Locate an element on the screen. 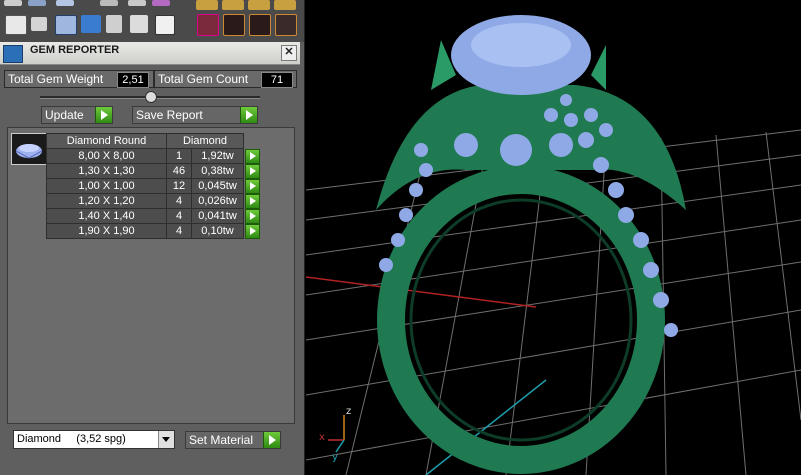 The image size is (801, 475). cell-size: 8,00 X 8,00 is located at coordinates (106, 156).